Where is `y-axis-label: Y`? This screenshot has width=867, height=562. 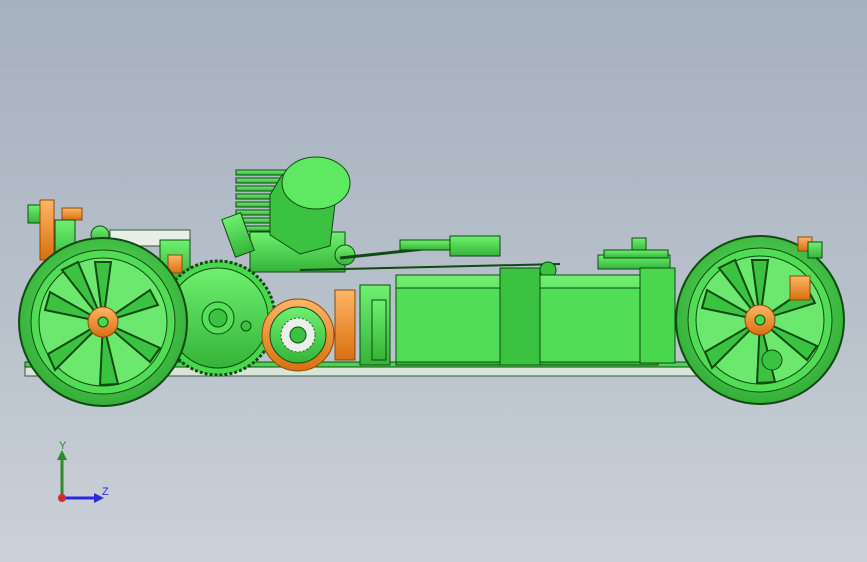 y-axis-label: Y is located at coordinates (63, 446).